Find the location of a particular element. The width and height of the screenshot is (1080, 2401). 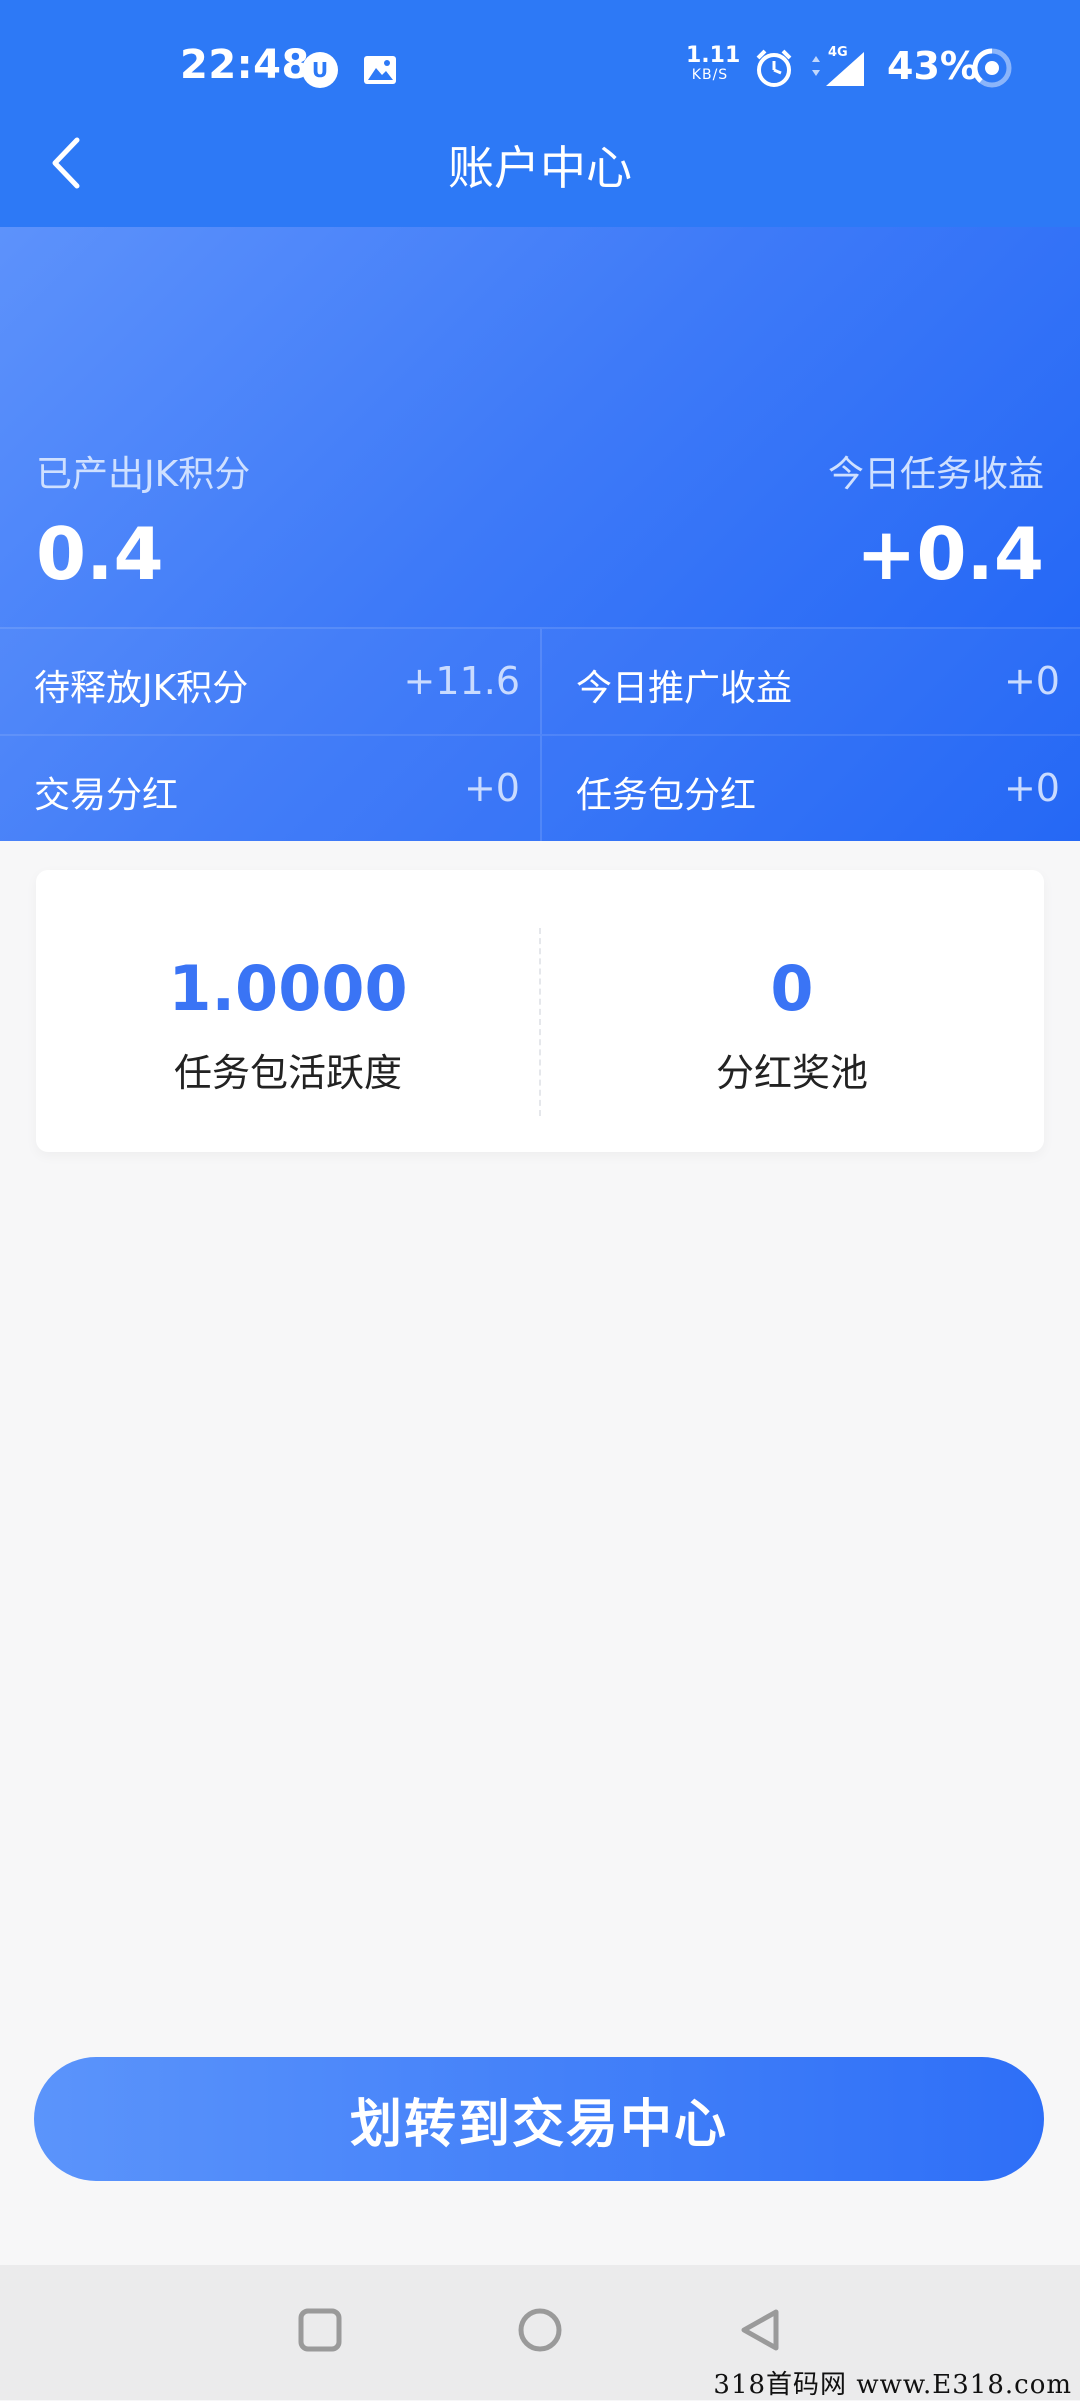

circle-icon is located at coordinates (540, 2330).